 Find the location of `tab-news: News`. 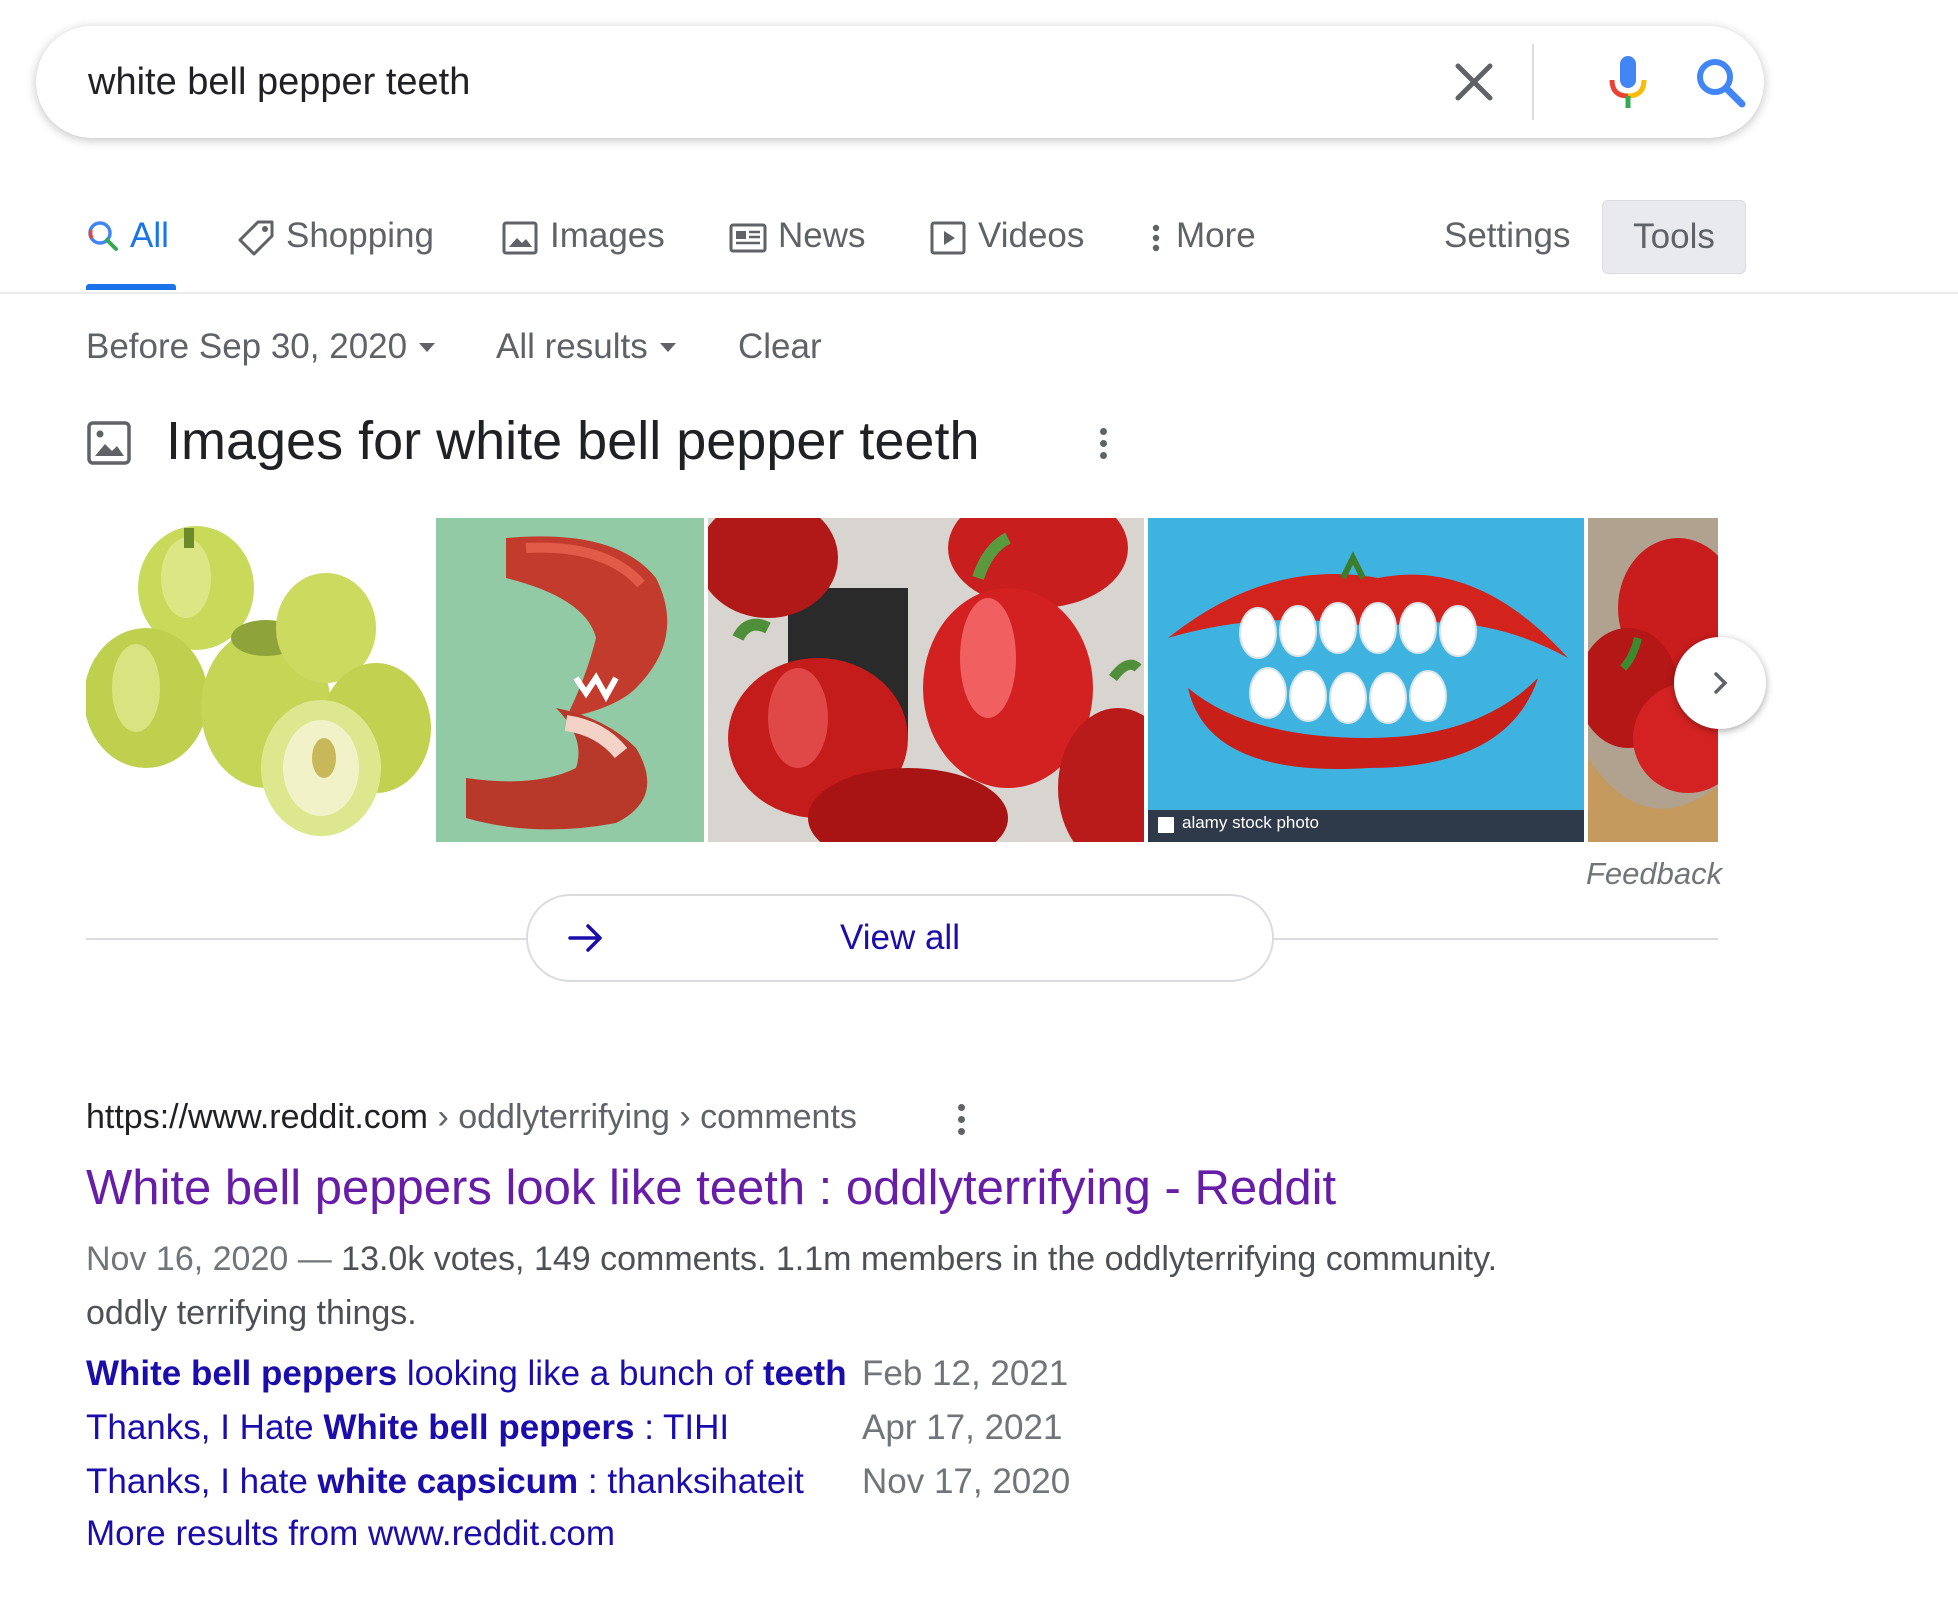

tab-news: News is located at coordinates (797, 246).